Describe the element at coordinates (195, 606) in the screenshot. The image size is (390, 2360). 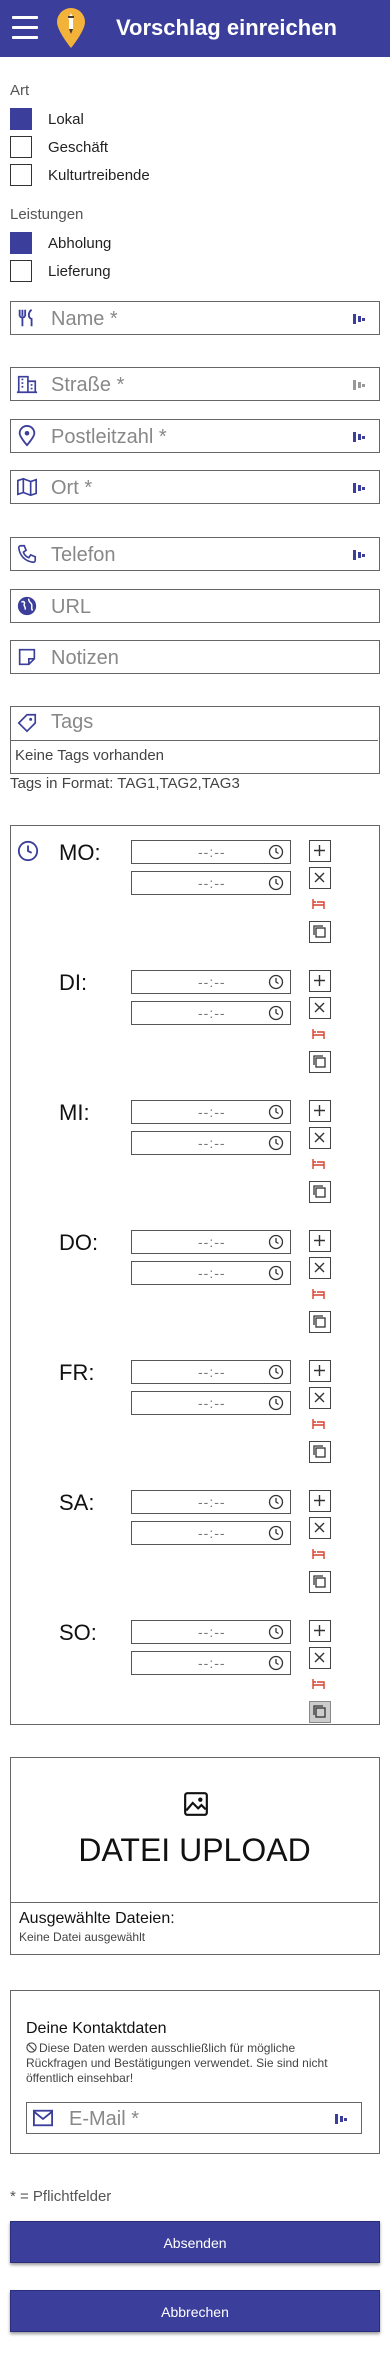
I see `url-input: URL` at that location.